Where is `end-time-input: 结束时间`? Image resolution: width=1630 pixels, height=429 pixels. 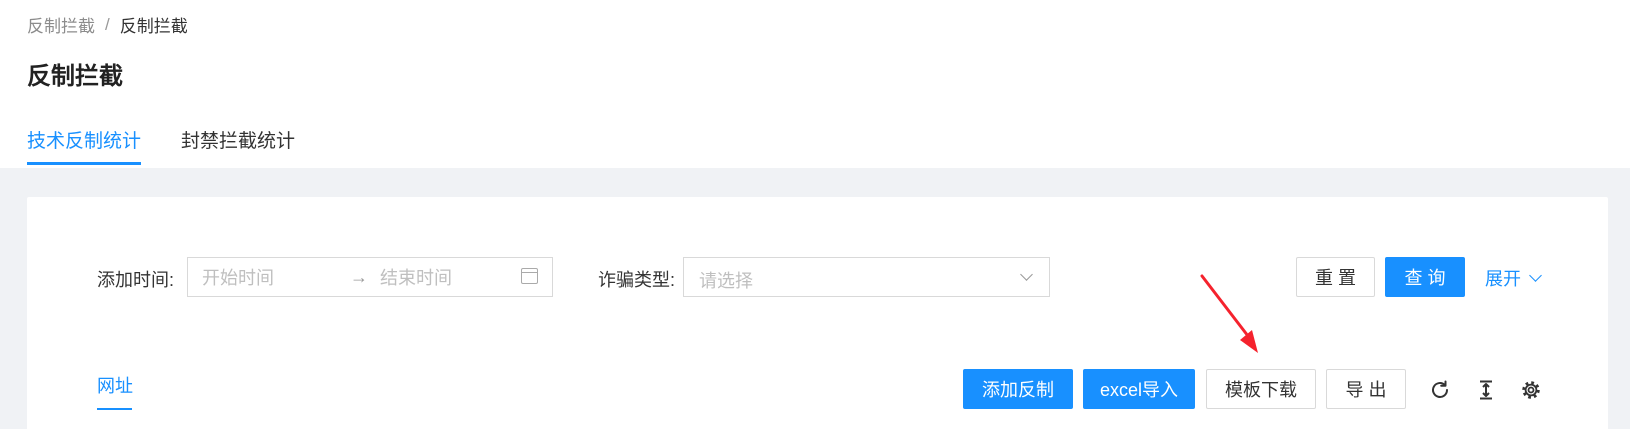 end-time-input: 结束时间 is located at coordinates (416, 277).